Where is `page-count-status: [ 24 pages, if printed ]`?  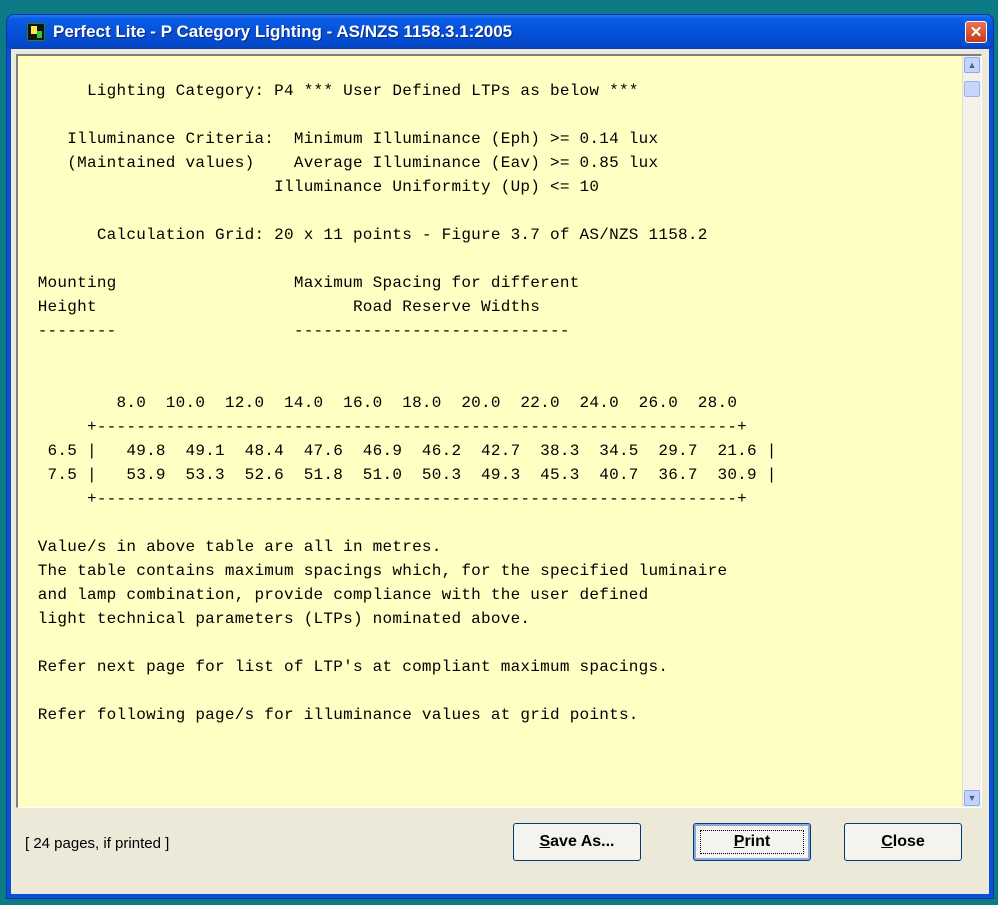
page-count-status: [ 24 pages, if printed ] is located at coordinates (97, 843).